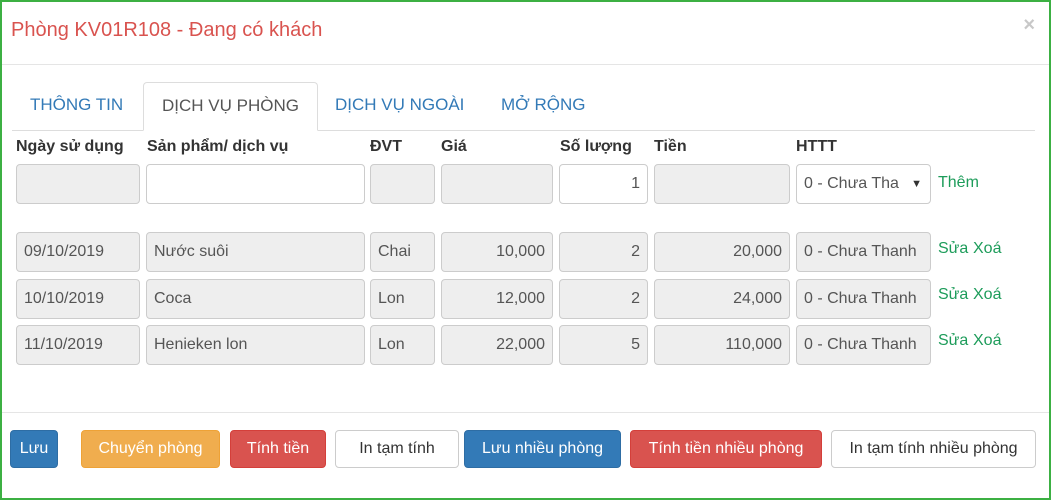 Image resolution: width=1051 pixels, height=500 pixels. What do you see at coordinates (851, 183) in the screenshot?
I see `new-payment-selected: 0 - Chưa Tha` at bounding box center [851, 183].